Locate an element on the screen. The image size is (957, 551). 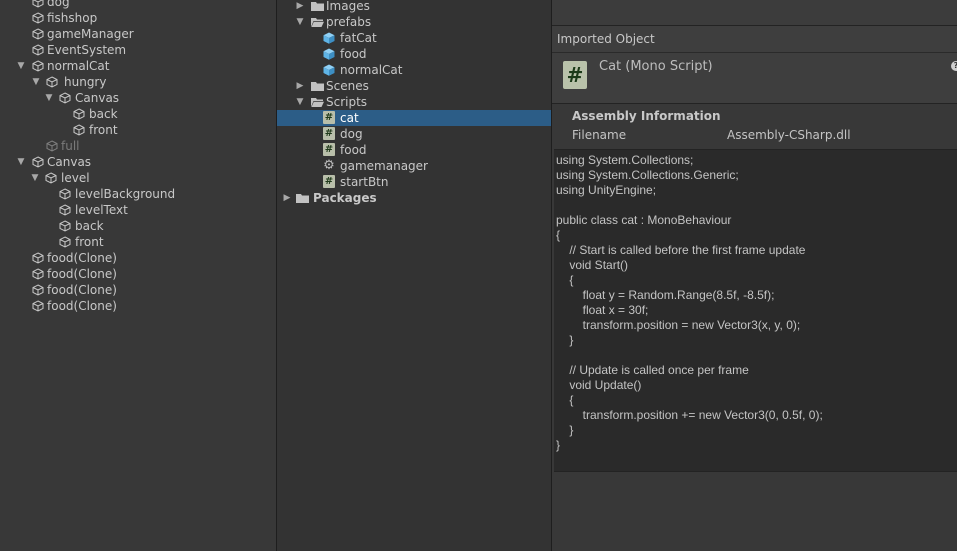
code-line: using System.Collections; is located at coordinates (625, 160).